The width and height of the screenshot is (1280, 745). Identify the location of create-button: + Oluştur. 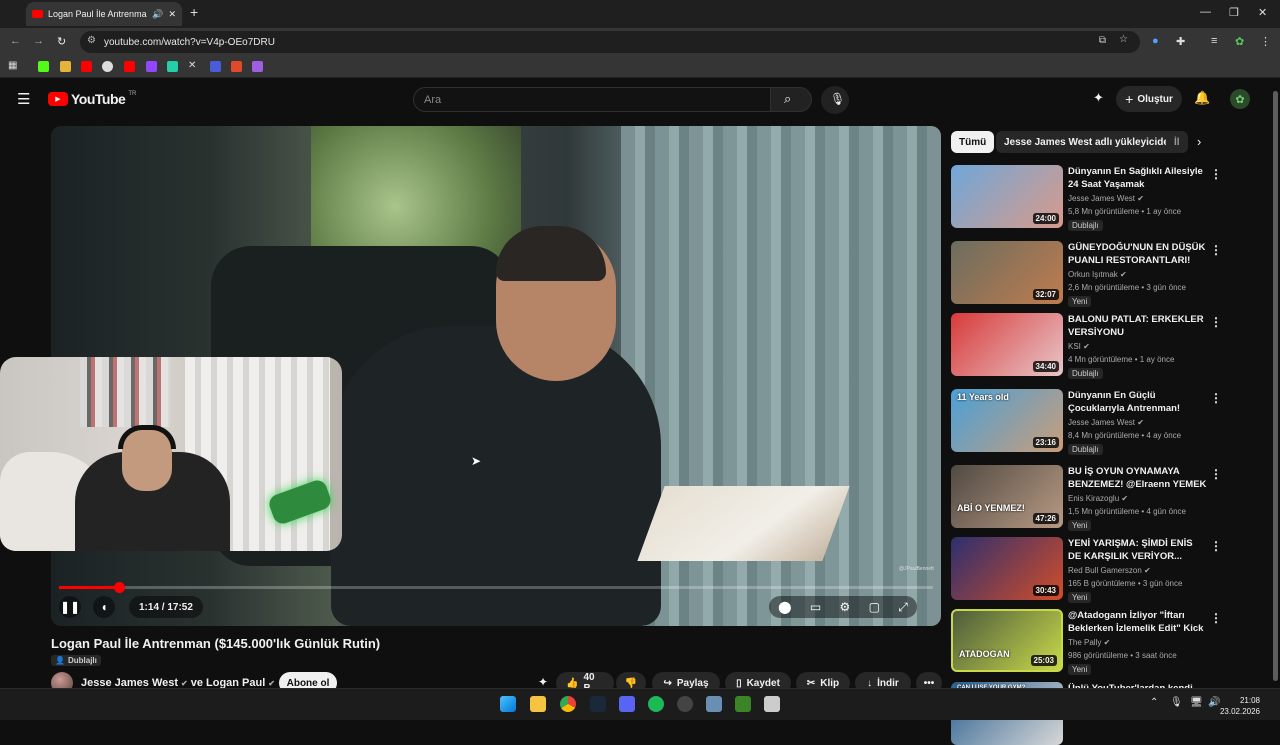
(1149, 99).